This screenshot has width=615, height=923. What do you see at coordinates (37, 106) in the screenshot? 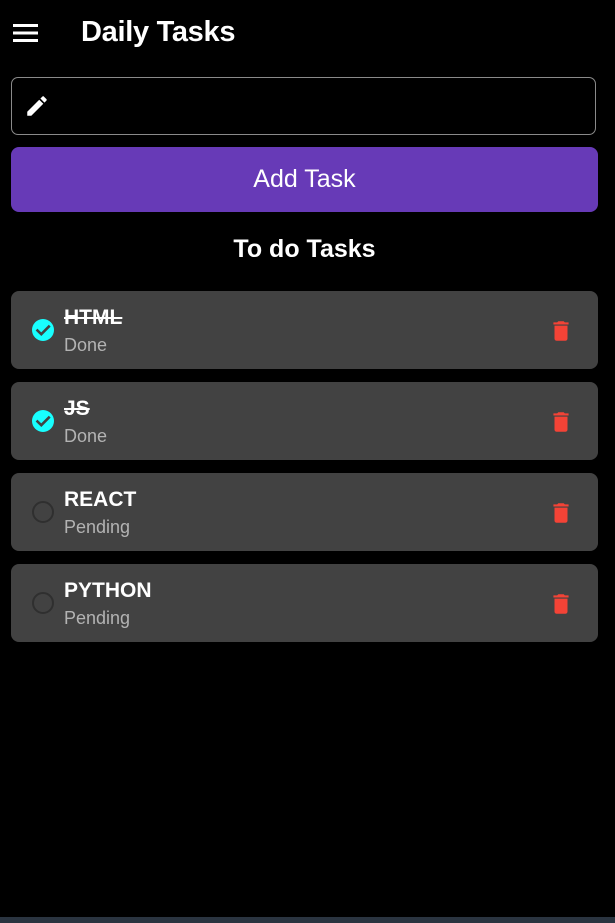
I see `pencil-icon` at bounding box center [37, 106].